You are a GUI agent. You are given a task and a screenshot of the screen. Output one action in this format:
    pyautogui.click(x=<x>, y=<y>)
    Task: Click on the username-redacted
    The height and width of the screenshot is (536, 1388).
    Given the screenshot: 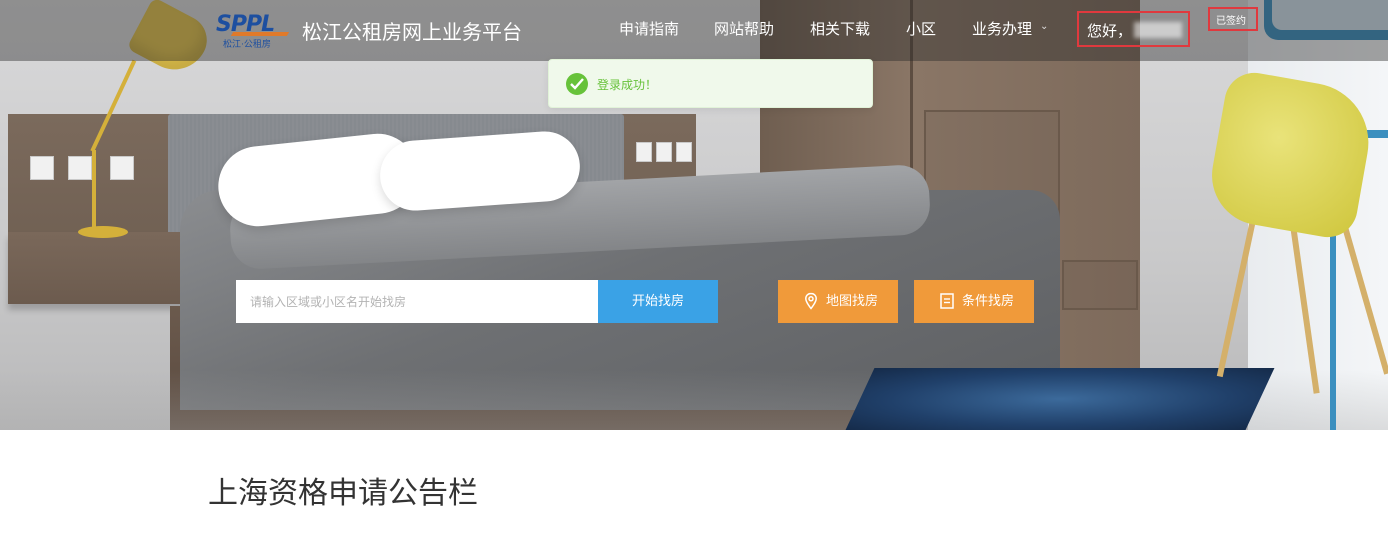 What is the action you would take?
    pyautogui.click(x=1158, y=30)
    